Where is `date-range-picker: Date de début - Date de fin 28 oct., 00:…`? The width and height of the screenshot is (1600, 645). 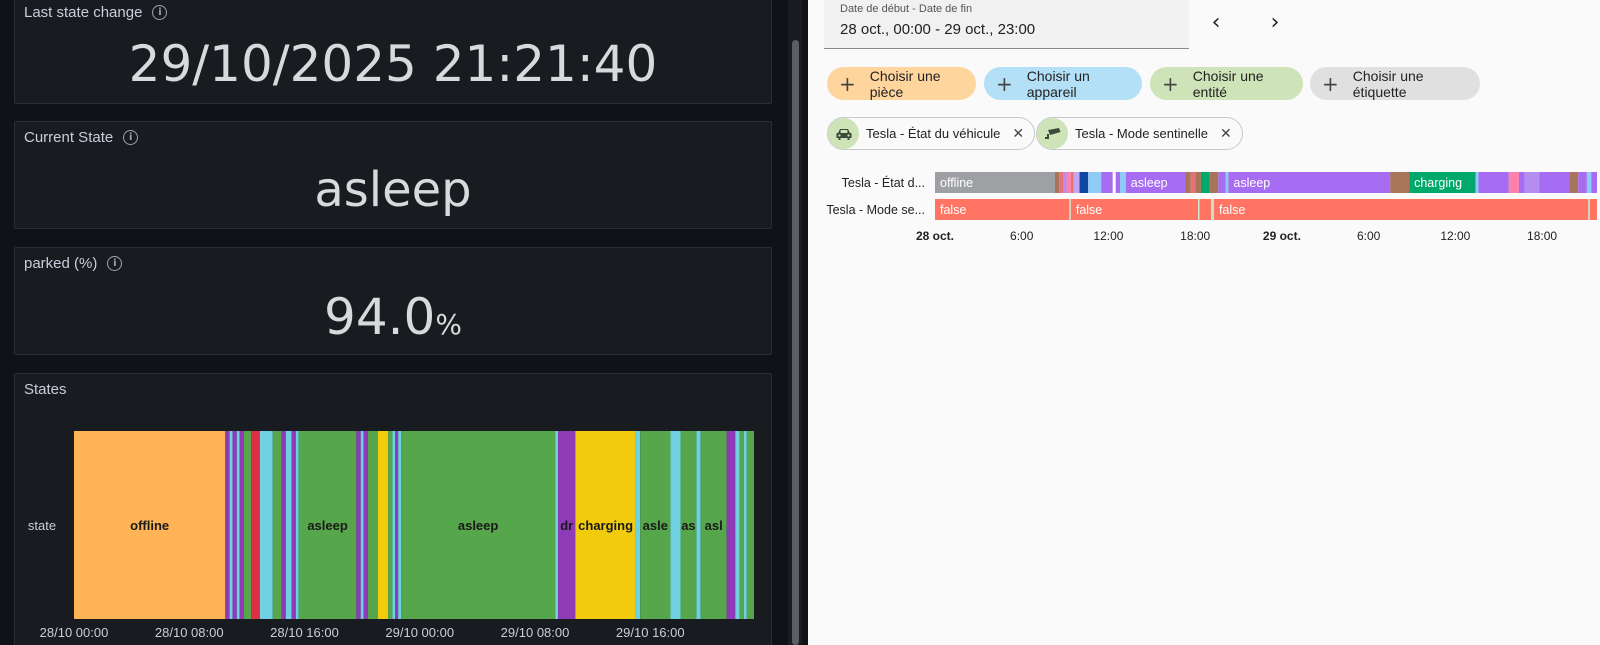 date-range-picker: Date de début - Date de fin 28 oct., 00:… is located at coordinates (1006, 24).